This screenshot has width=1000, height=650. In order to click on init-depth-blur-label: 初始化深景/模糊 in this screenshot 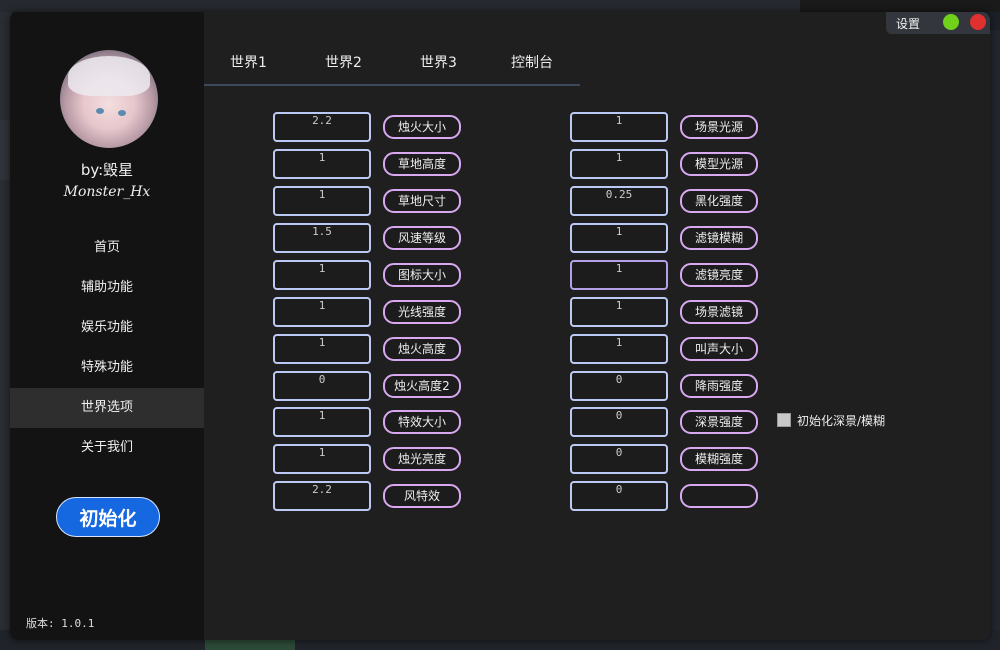, I will do `click(841, 421)`.